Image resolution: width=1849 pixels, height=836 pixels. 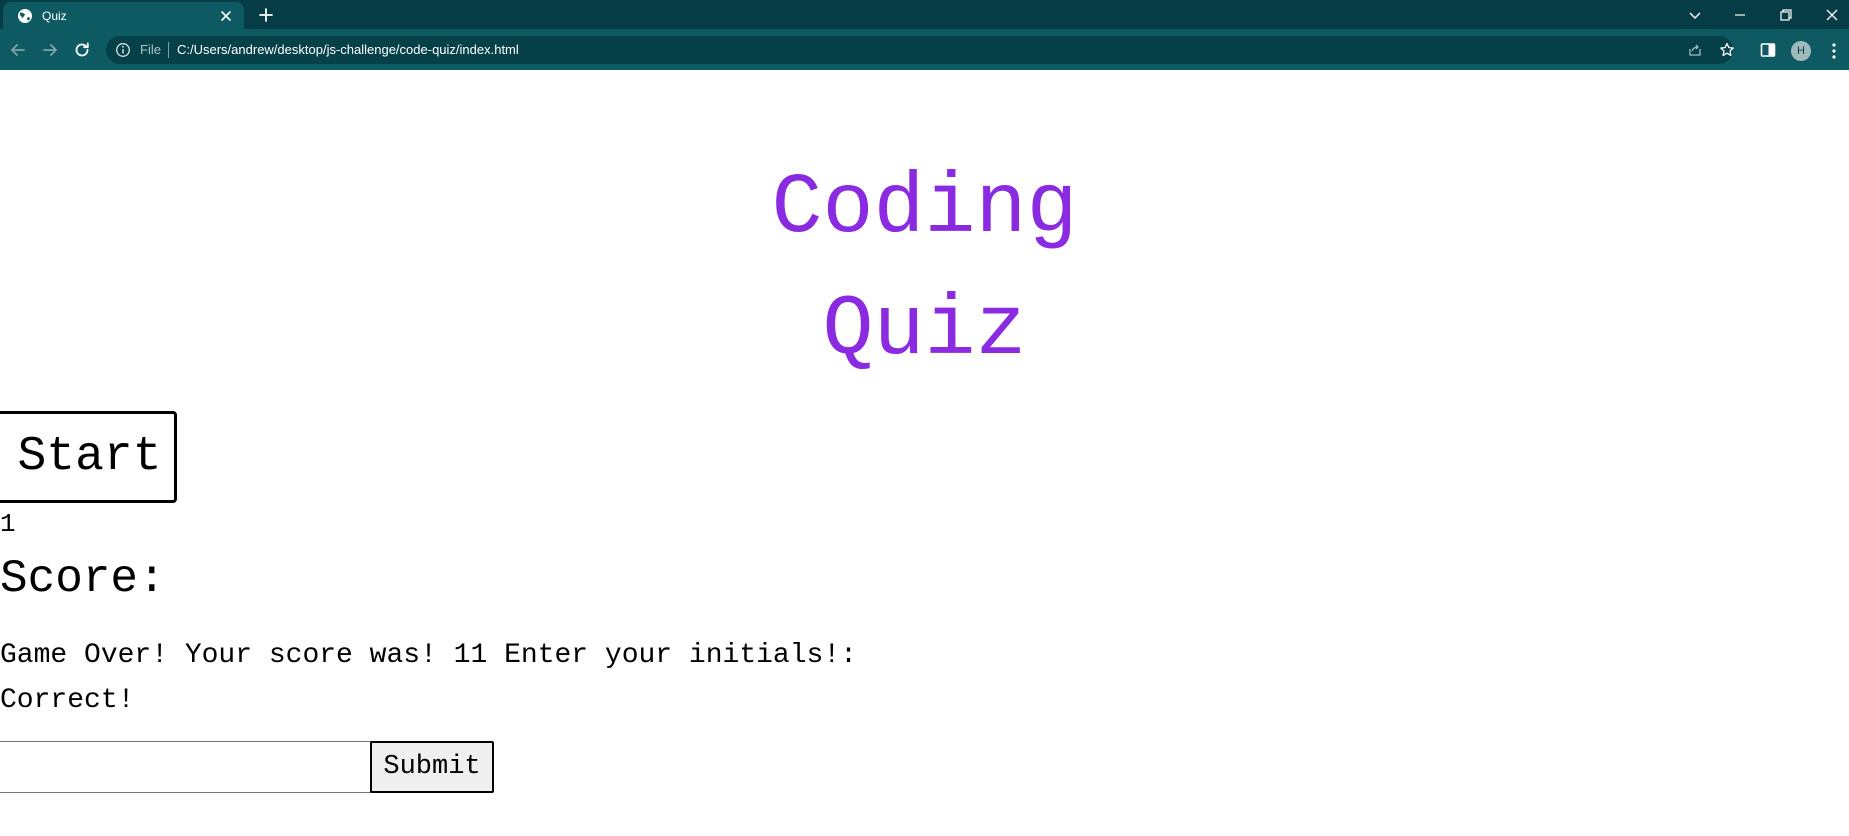 What do you see at coordinates (1695, 15) in the screenshot?
I see `chevron-down-icon` at bounding box center [1695, 15].